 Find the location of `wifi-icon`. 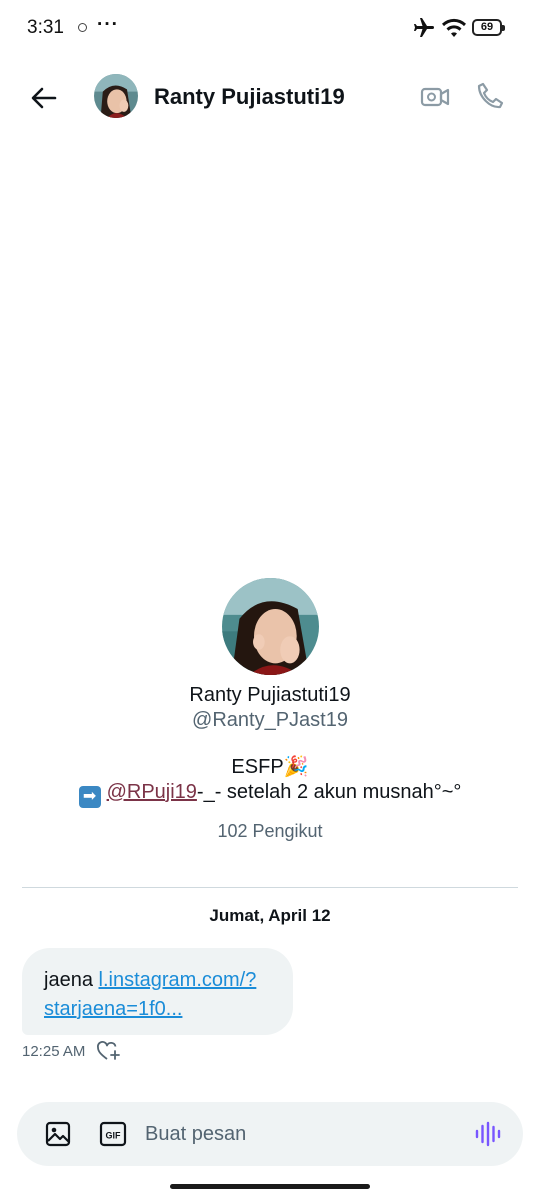

wifi-icon is located at coordinates (454, 27).